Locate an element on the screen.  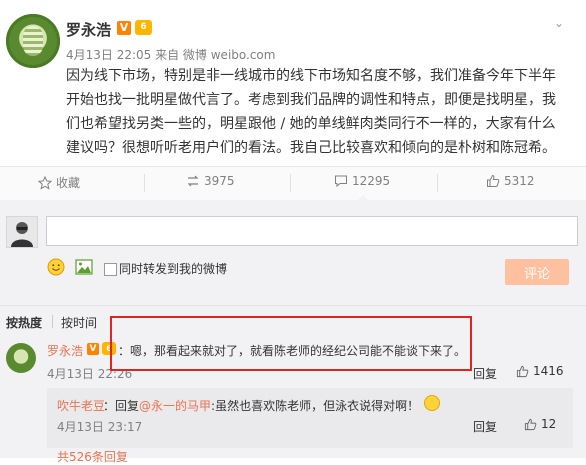
comment-like-button: 1416 is located at coordinates (540, 371).